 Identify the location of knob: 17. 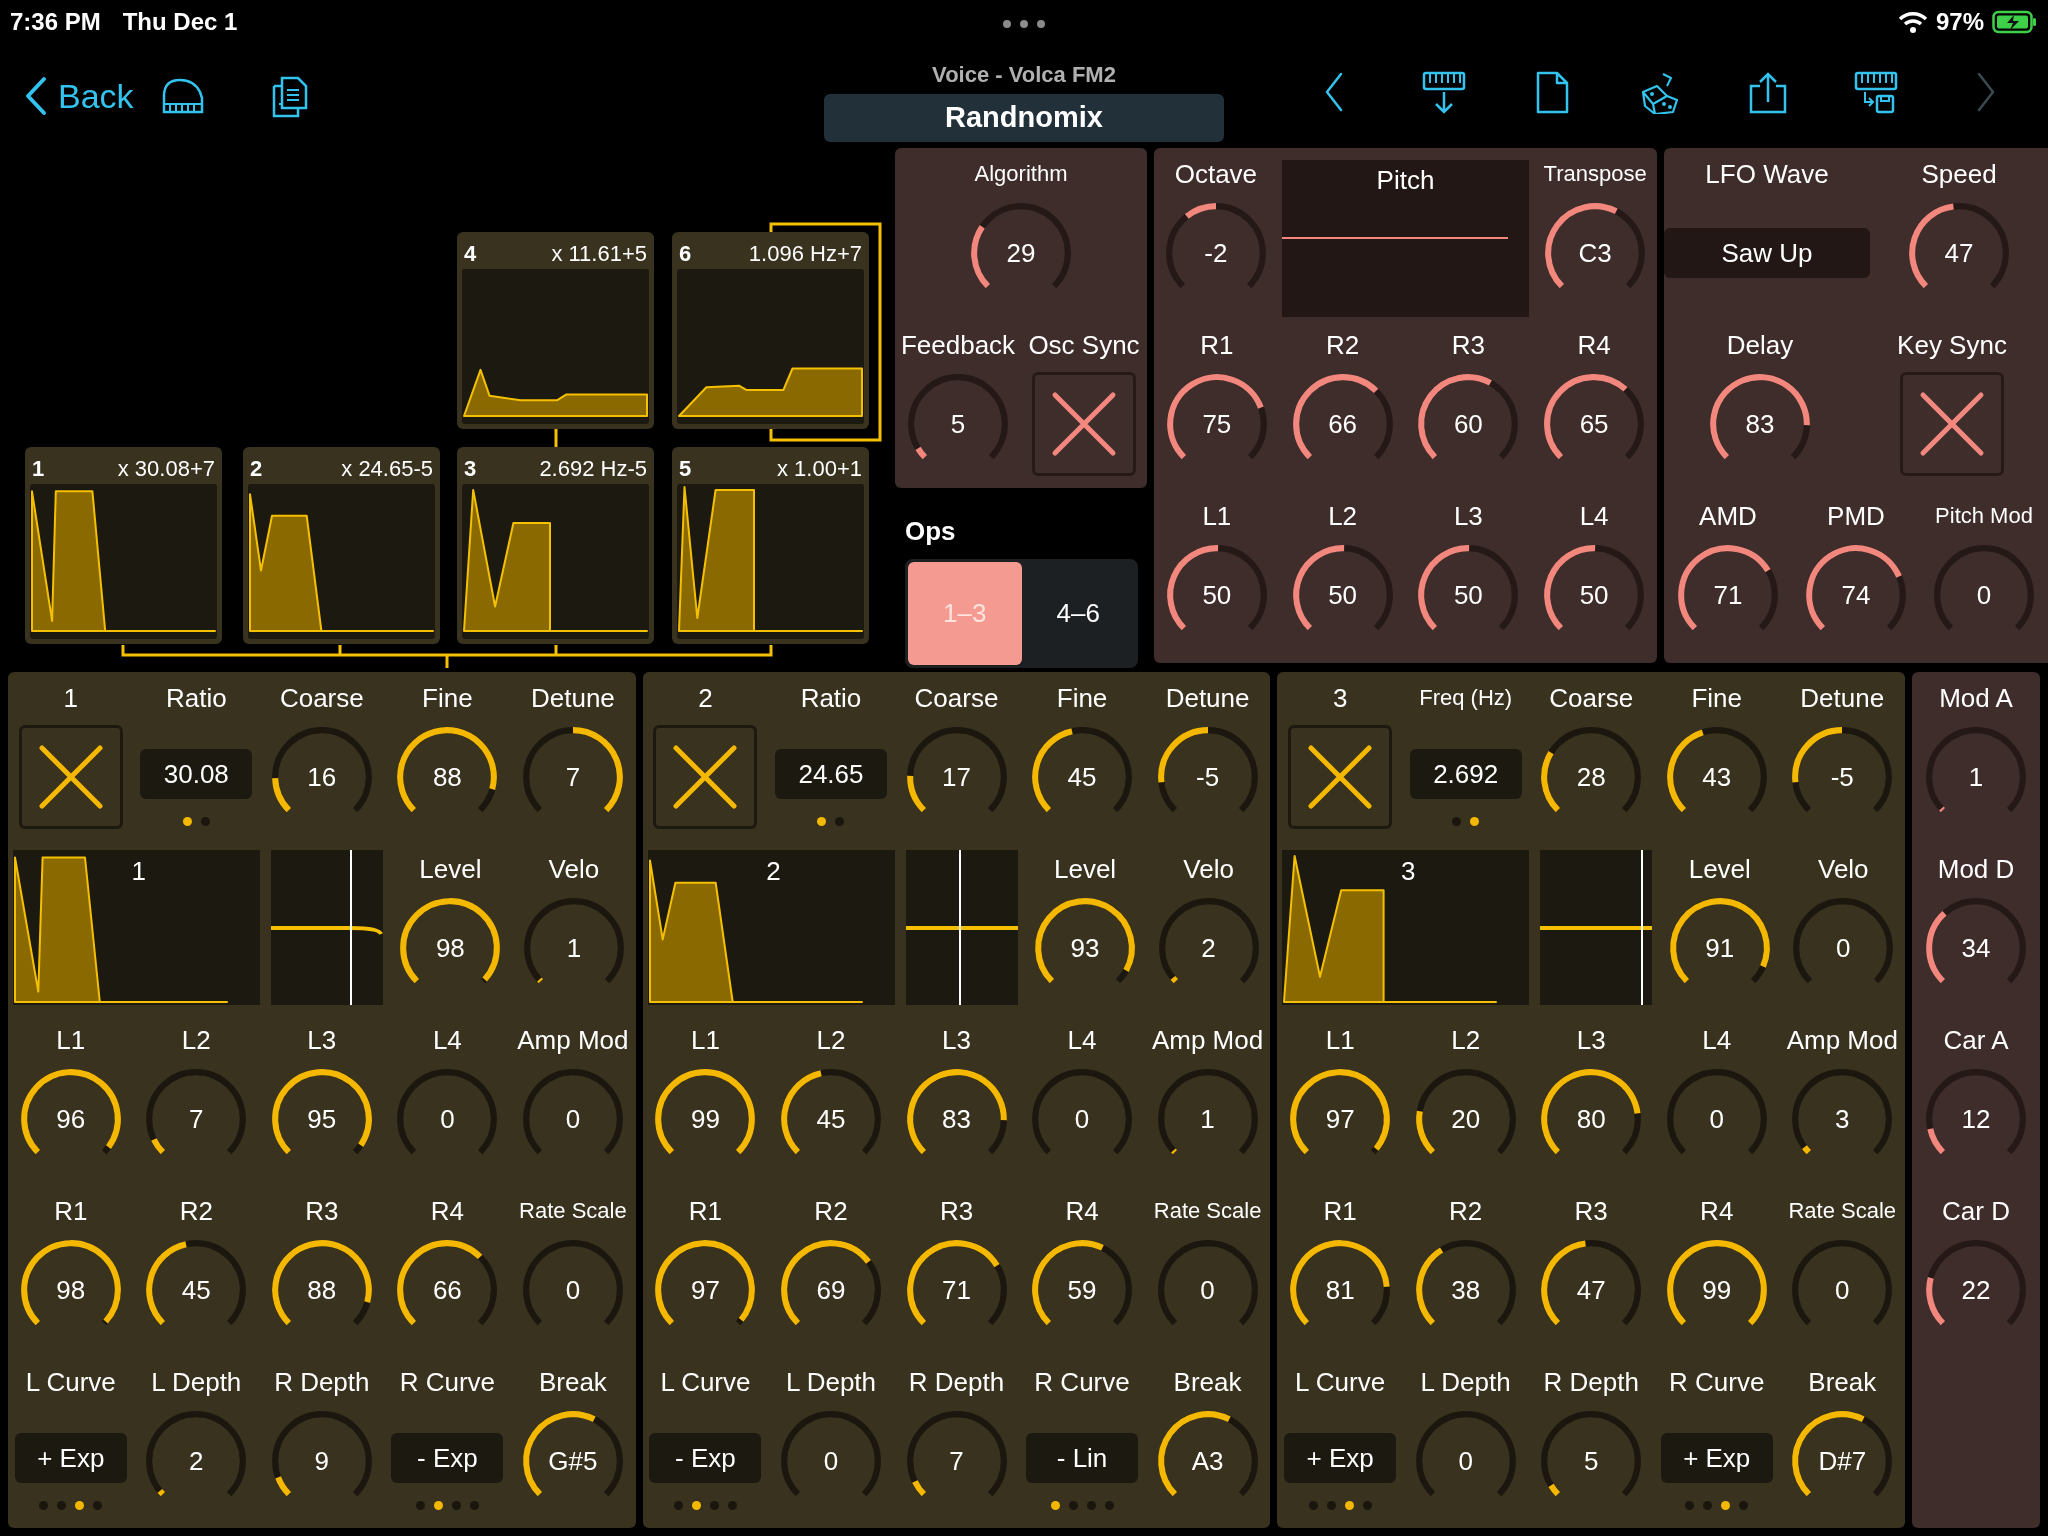
(956, 777).